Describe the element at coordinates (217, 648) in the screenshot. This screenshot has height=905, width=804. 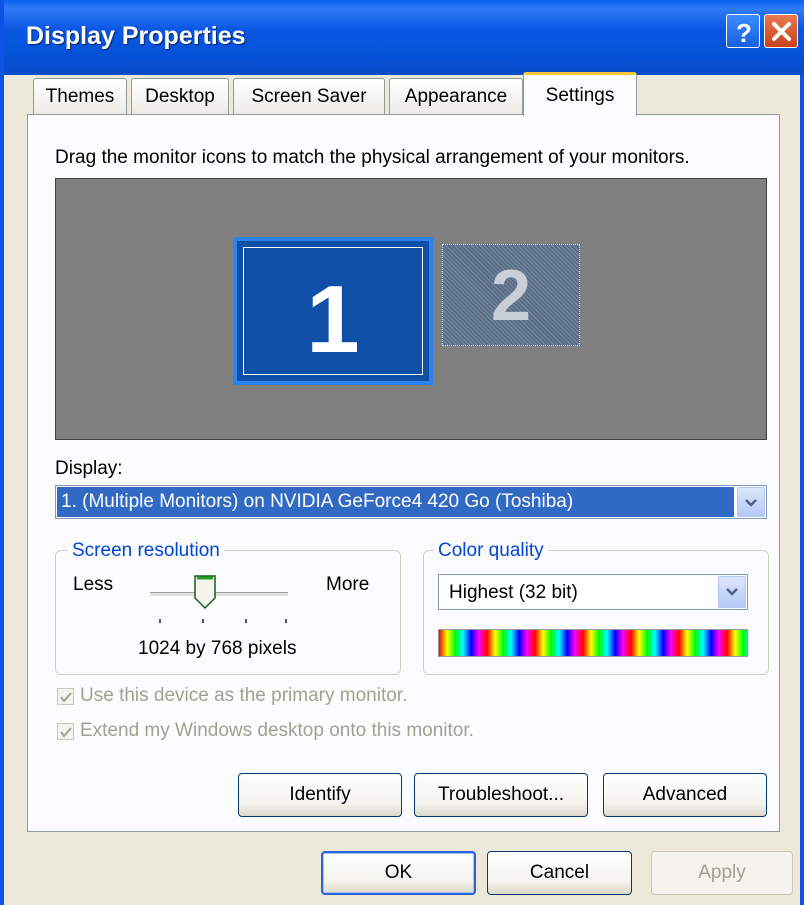
I see `resolution-value: 1024 by 768 pixels` at that location.